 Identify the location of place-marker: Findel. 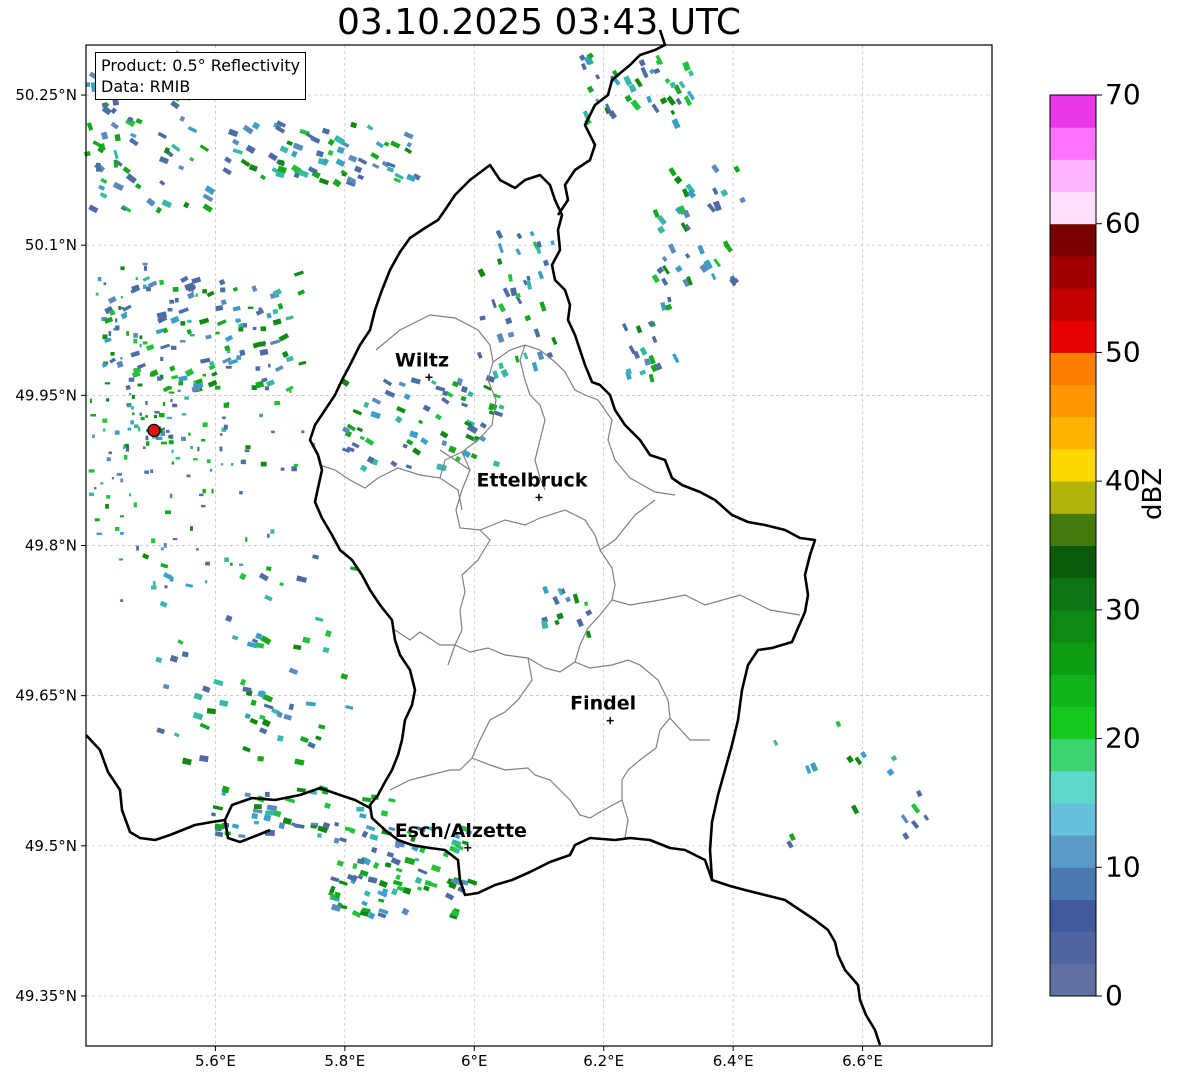
(603, 709).